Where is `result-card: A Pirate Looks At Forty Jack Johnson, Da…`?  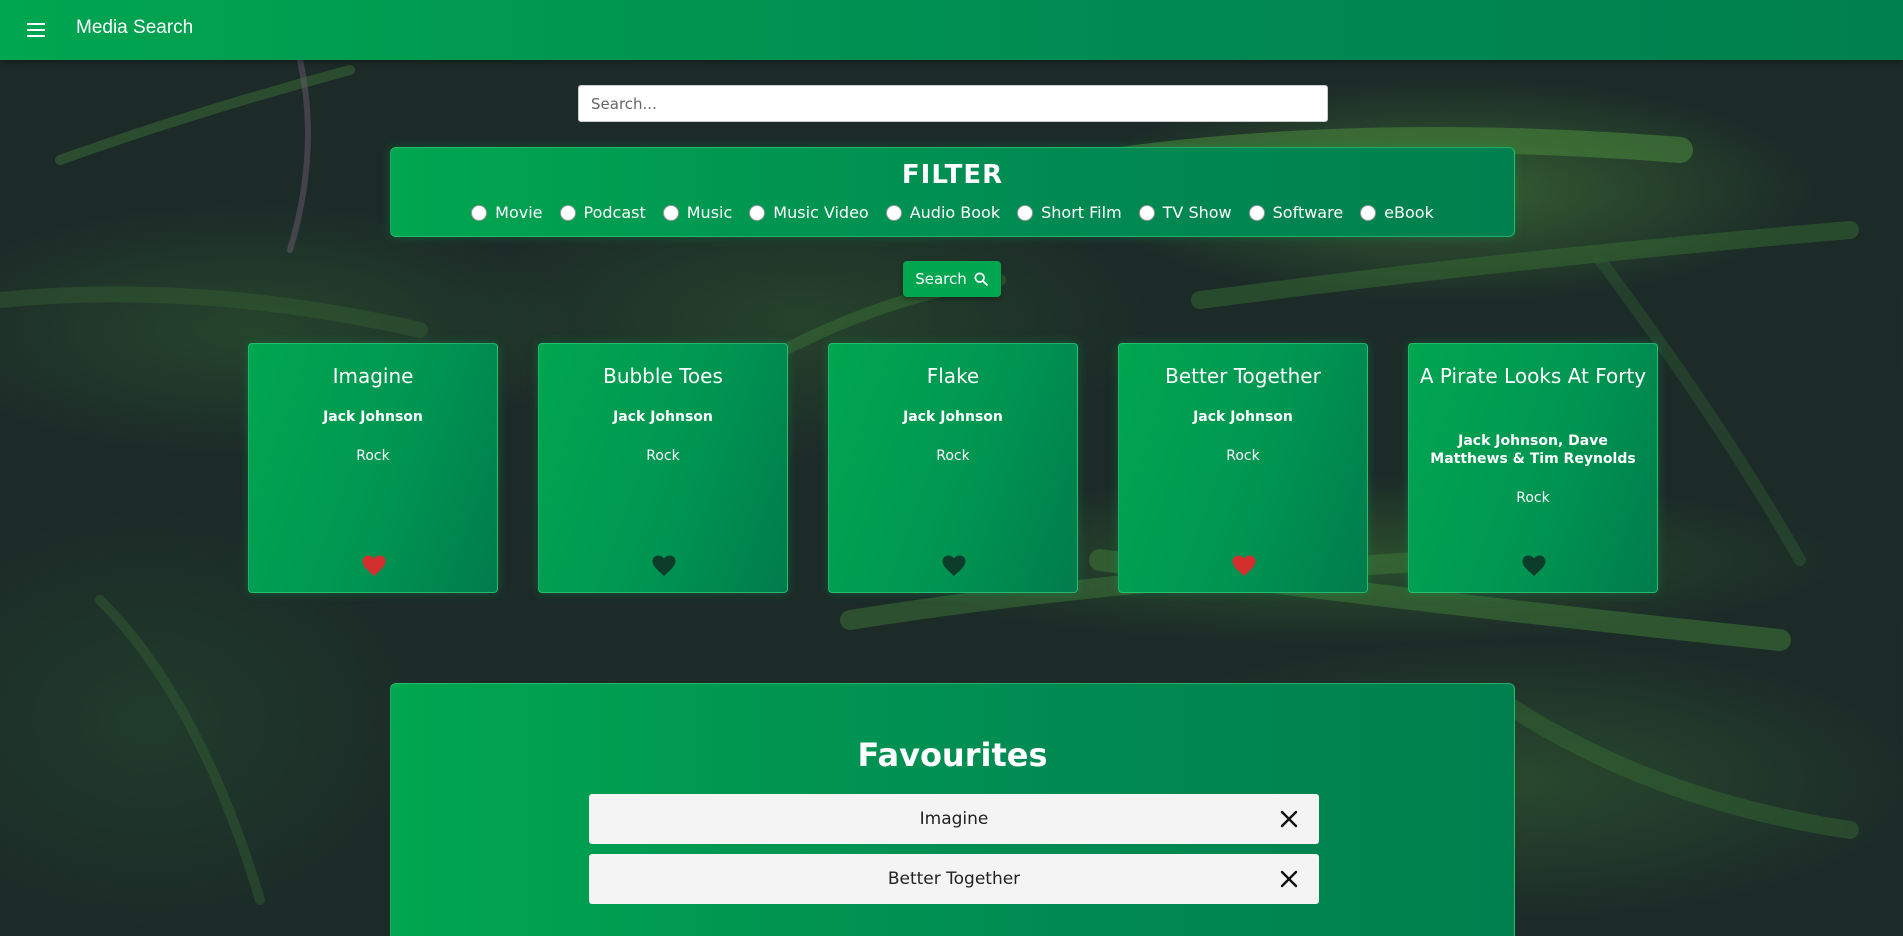 result-card: A Pirate Looks At Forty Jack Johnson, Da… is located at coordinates (1533, 468).